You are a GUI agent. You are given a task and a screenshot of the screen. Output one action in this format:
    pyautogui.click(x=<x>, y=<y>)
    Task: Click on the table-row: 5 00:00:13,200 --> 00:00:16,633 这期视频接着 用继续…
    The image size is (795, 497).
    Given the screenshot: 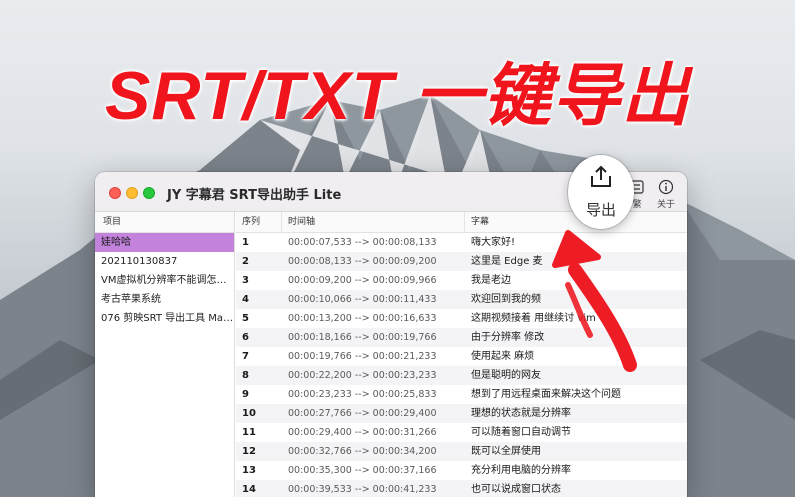 What is the action you would take?
    pyautogui.click(x=461, y=318)
    